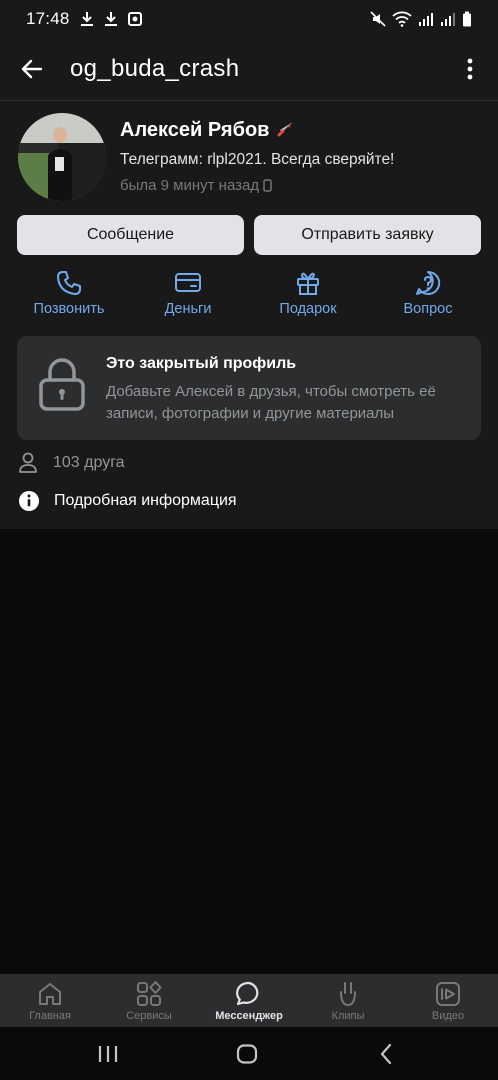  What do you see at coordinates (188, 309) in the screenshot?
I see `money-label: Деньги` at bounding box center [188, 309].